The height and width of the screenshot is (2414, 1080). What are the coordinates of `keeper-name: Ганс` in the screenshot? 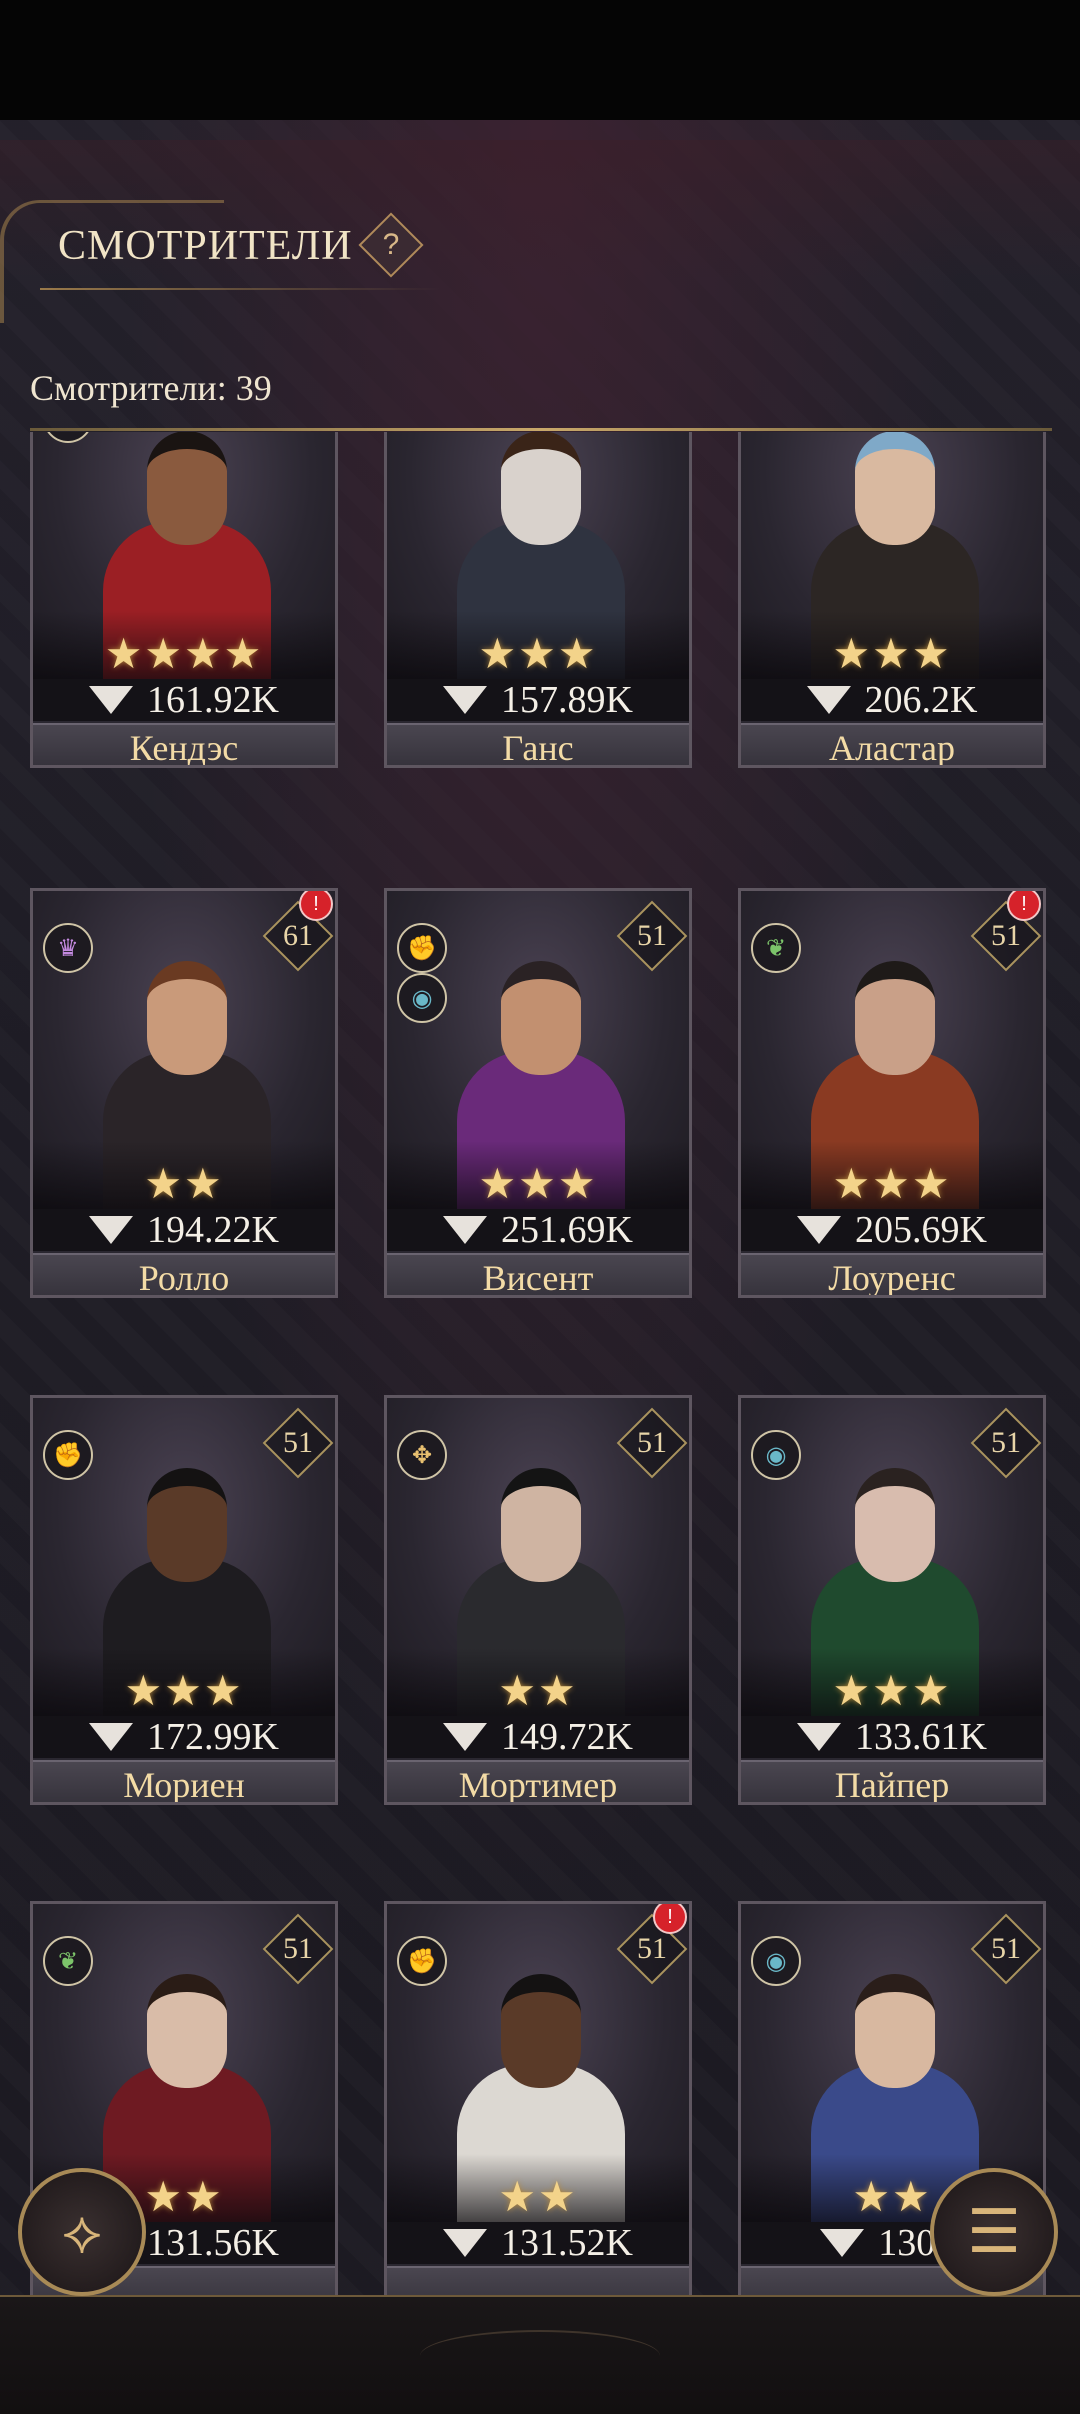 It's located at (538, 747).